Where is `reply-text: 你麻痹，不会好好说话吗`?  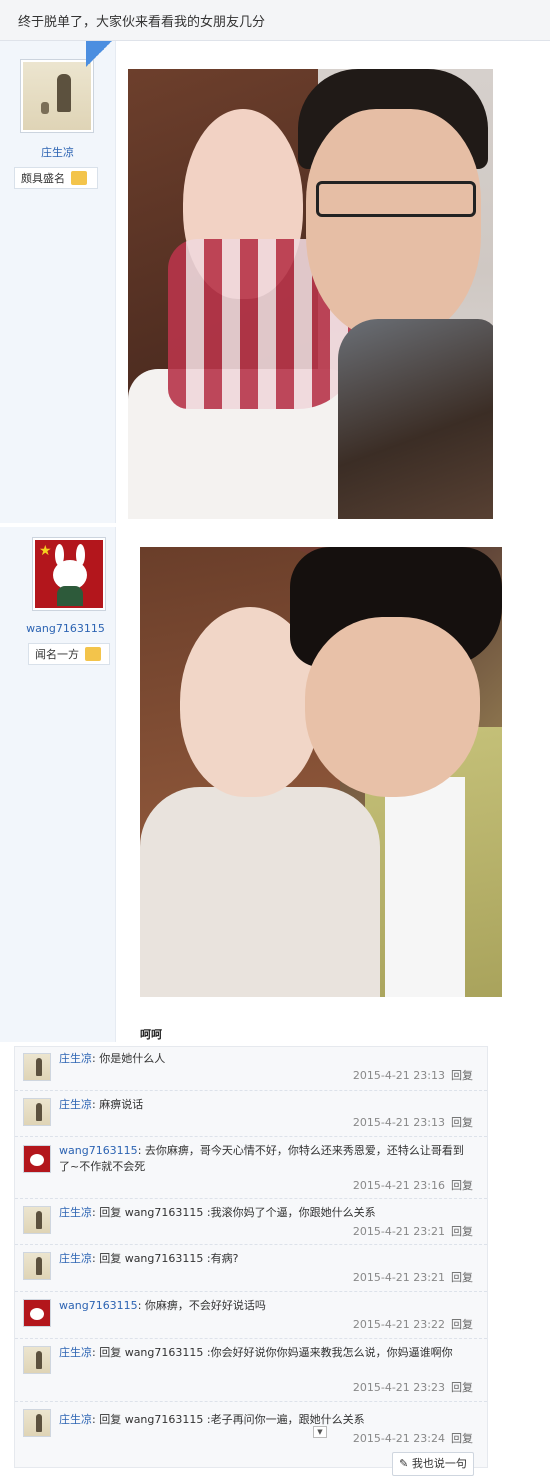 reply-text: 你麻痹，不会好好说话吗 is located at coordinates (205, 1305).